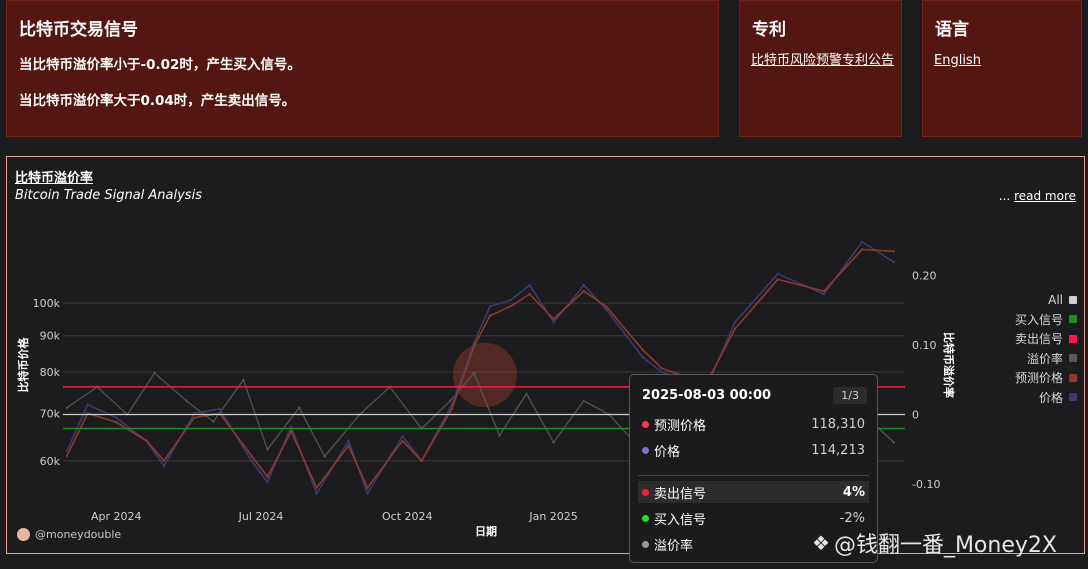 This screenshot has width=1088, height=569. What do you see at coordinates (753, 450) in the screenshot?
I see `tooltip-row: 价格 114,213` at bounding box center [753, 450].